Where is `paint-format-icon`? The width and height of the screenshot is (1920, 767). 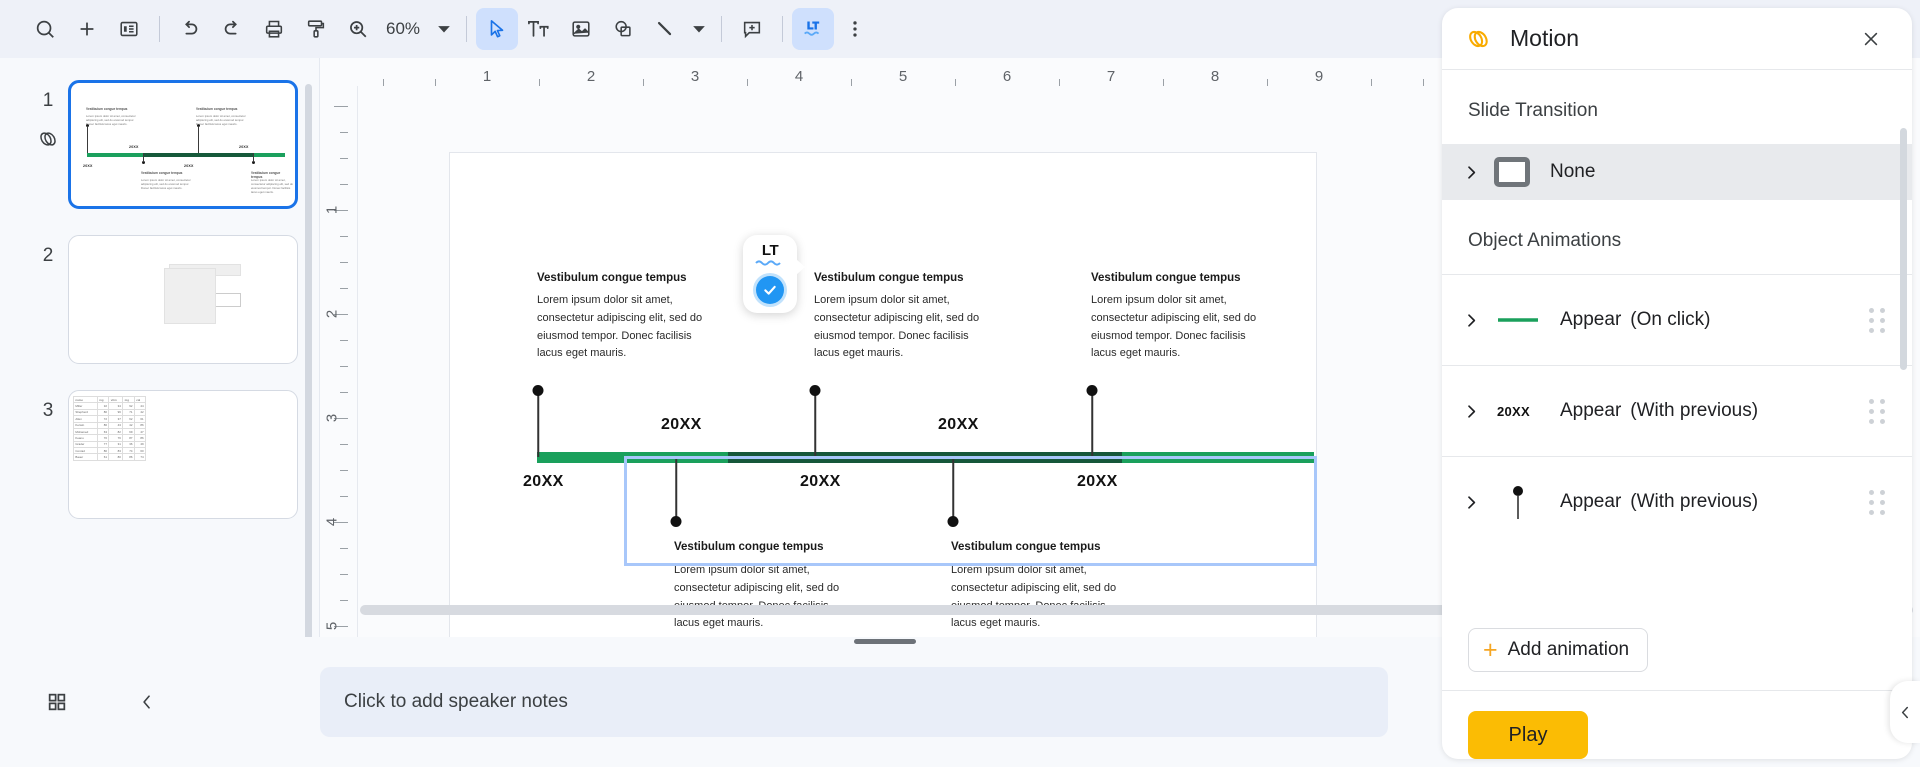
paint-format-icon is located at coordinates (316, 29).